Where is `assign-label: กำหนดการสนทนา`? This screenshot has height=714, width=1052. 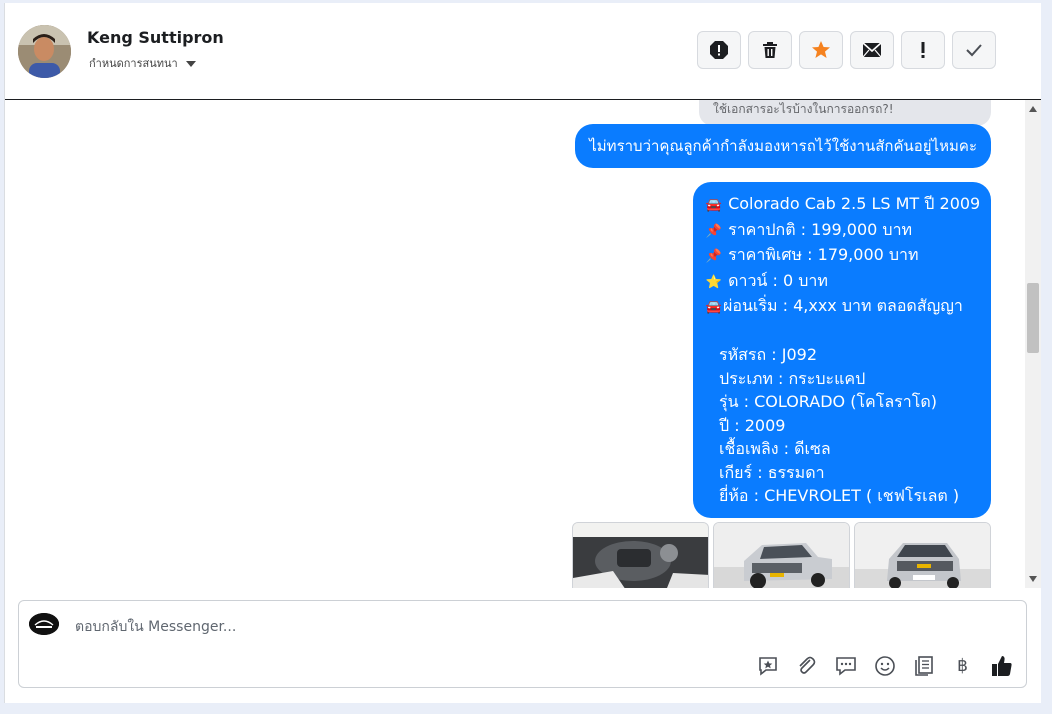
assign-label: กำหนดการสนทนา is located at coordinates (133, 63).